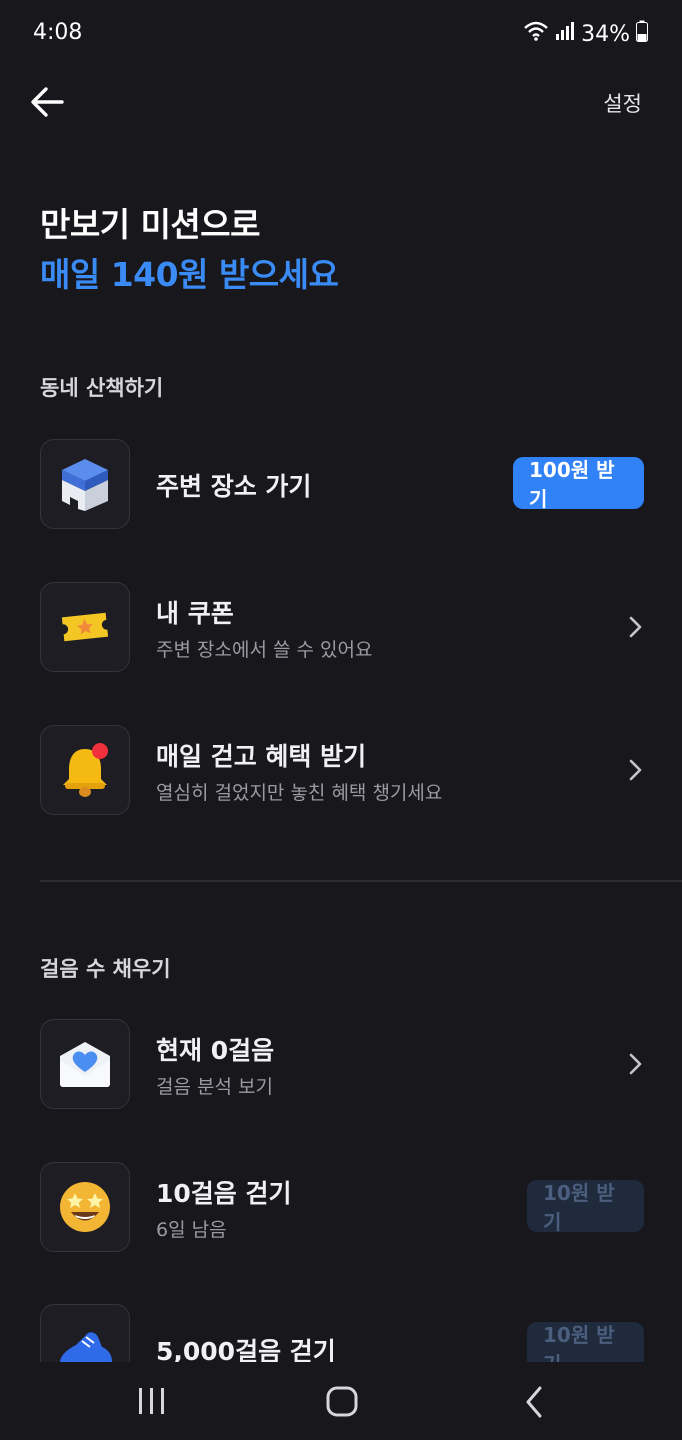  I want to click on recent-apps-button, so click(152, 1402).